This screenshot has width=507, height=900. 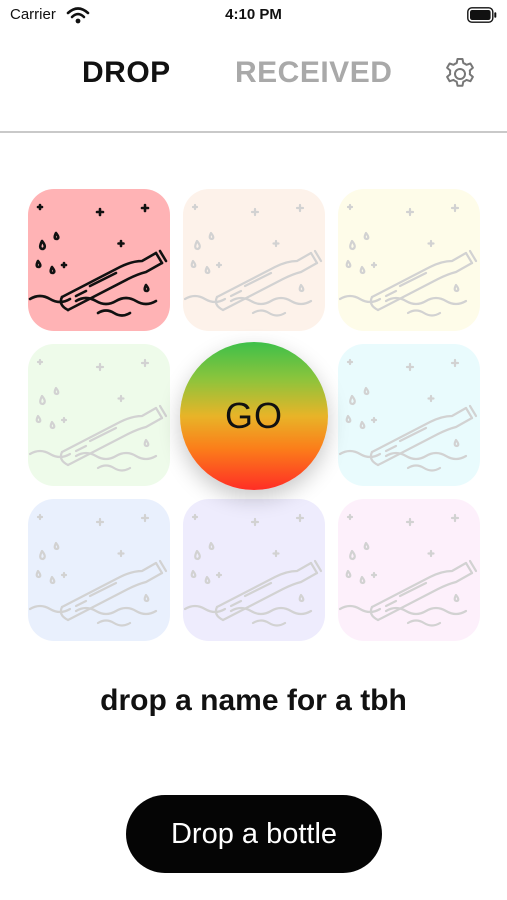 I want to click on go-button: GO, so click(x=254, y=416).